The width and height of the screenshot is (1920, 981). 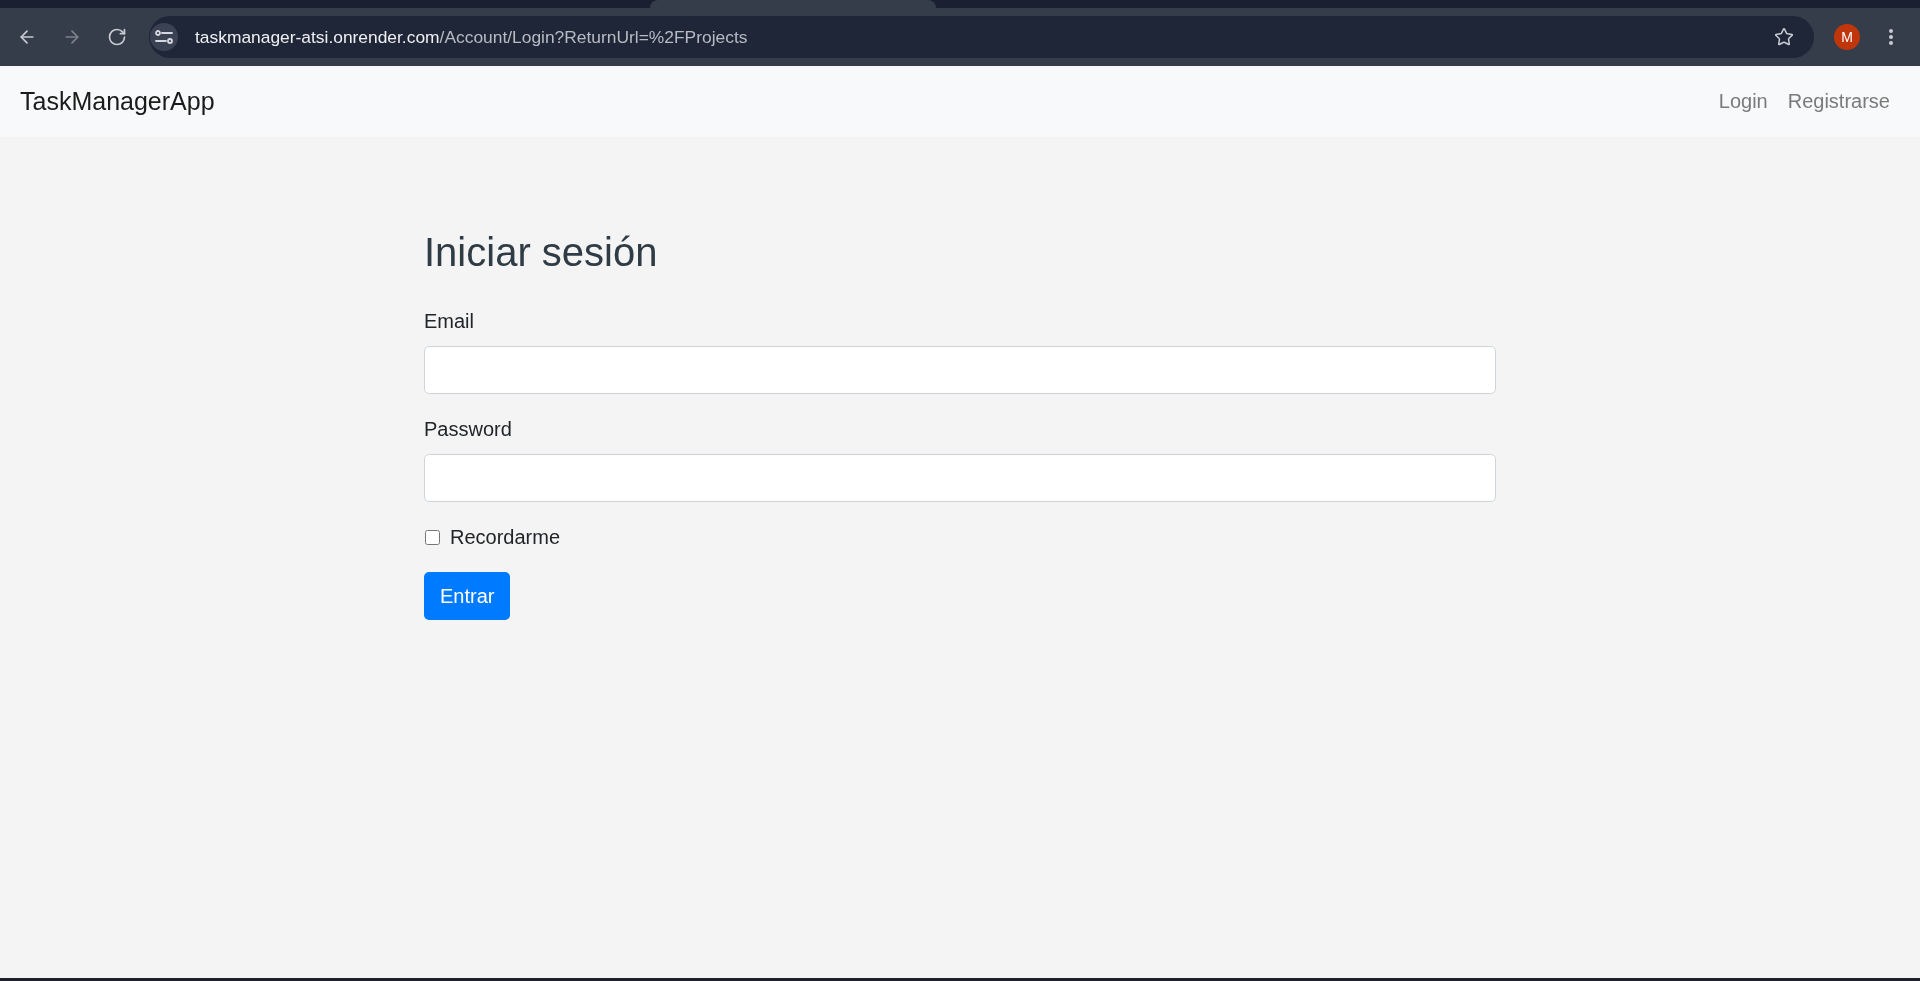 What do you see at coordinates (467, 596) in the screenshot?
I see `submit-button: Entrar` at bounding box center [467, 596].